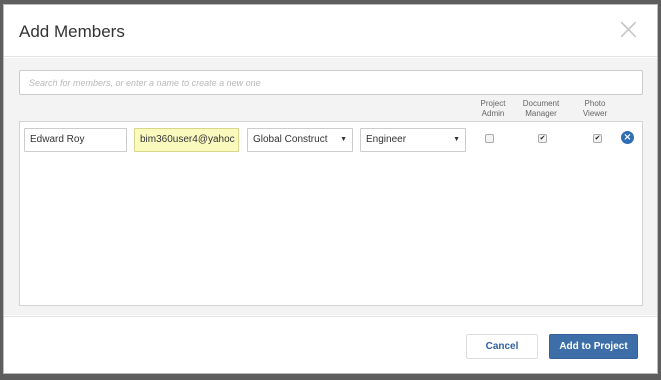 The height and width of the screenshot is (380, 661). What do you see at coordinates (331, 82) in the screenshot?
I see `member-search-input` at bounding box center [331, 82].